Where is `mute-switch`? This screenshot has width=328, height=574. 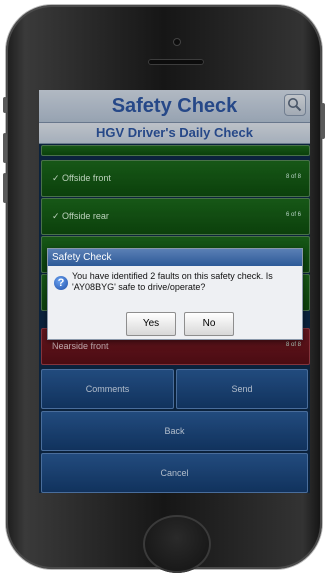 mute-switch is located at coordinates (5, 105).